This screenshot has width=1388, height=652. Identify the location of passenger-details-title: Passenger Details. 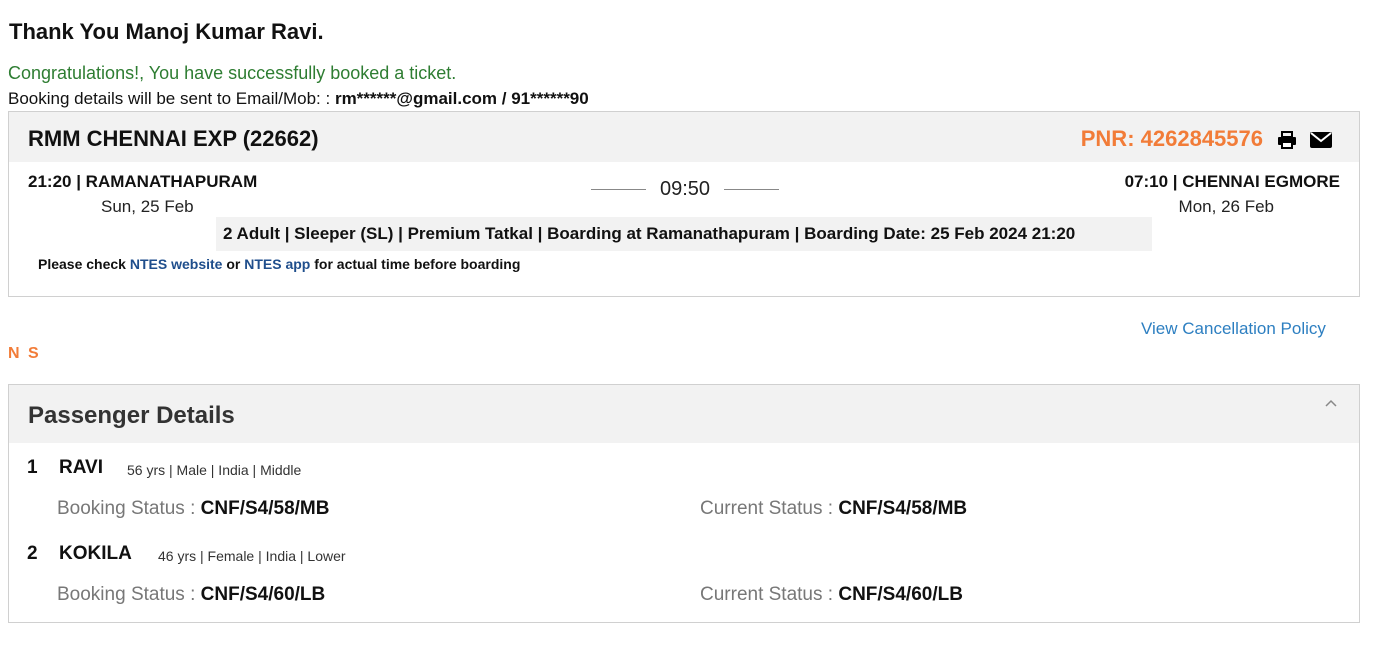
(131, 415).